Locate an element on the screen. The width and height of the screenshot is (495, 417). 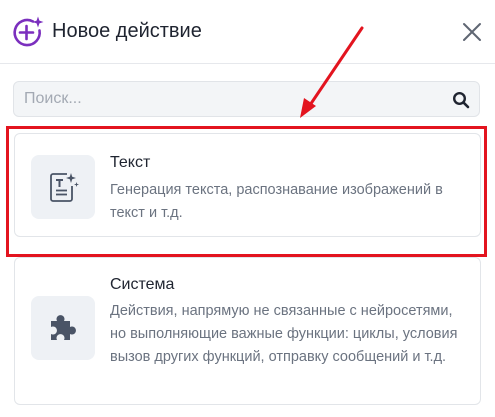
search-icon is located at coordinates (461, 100).